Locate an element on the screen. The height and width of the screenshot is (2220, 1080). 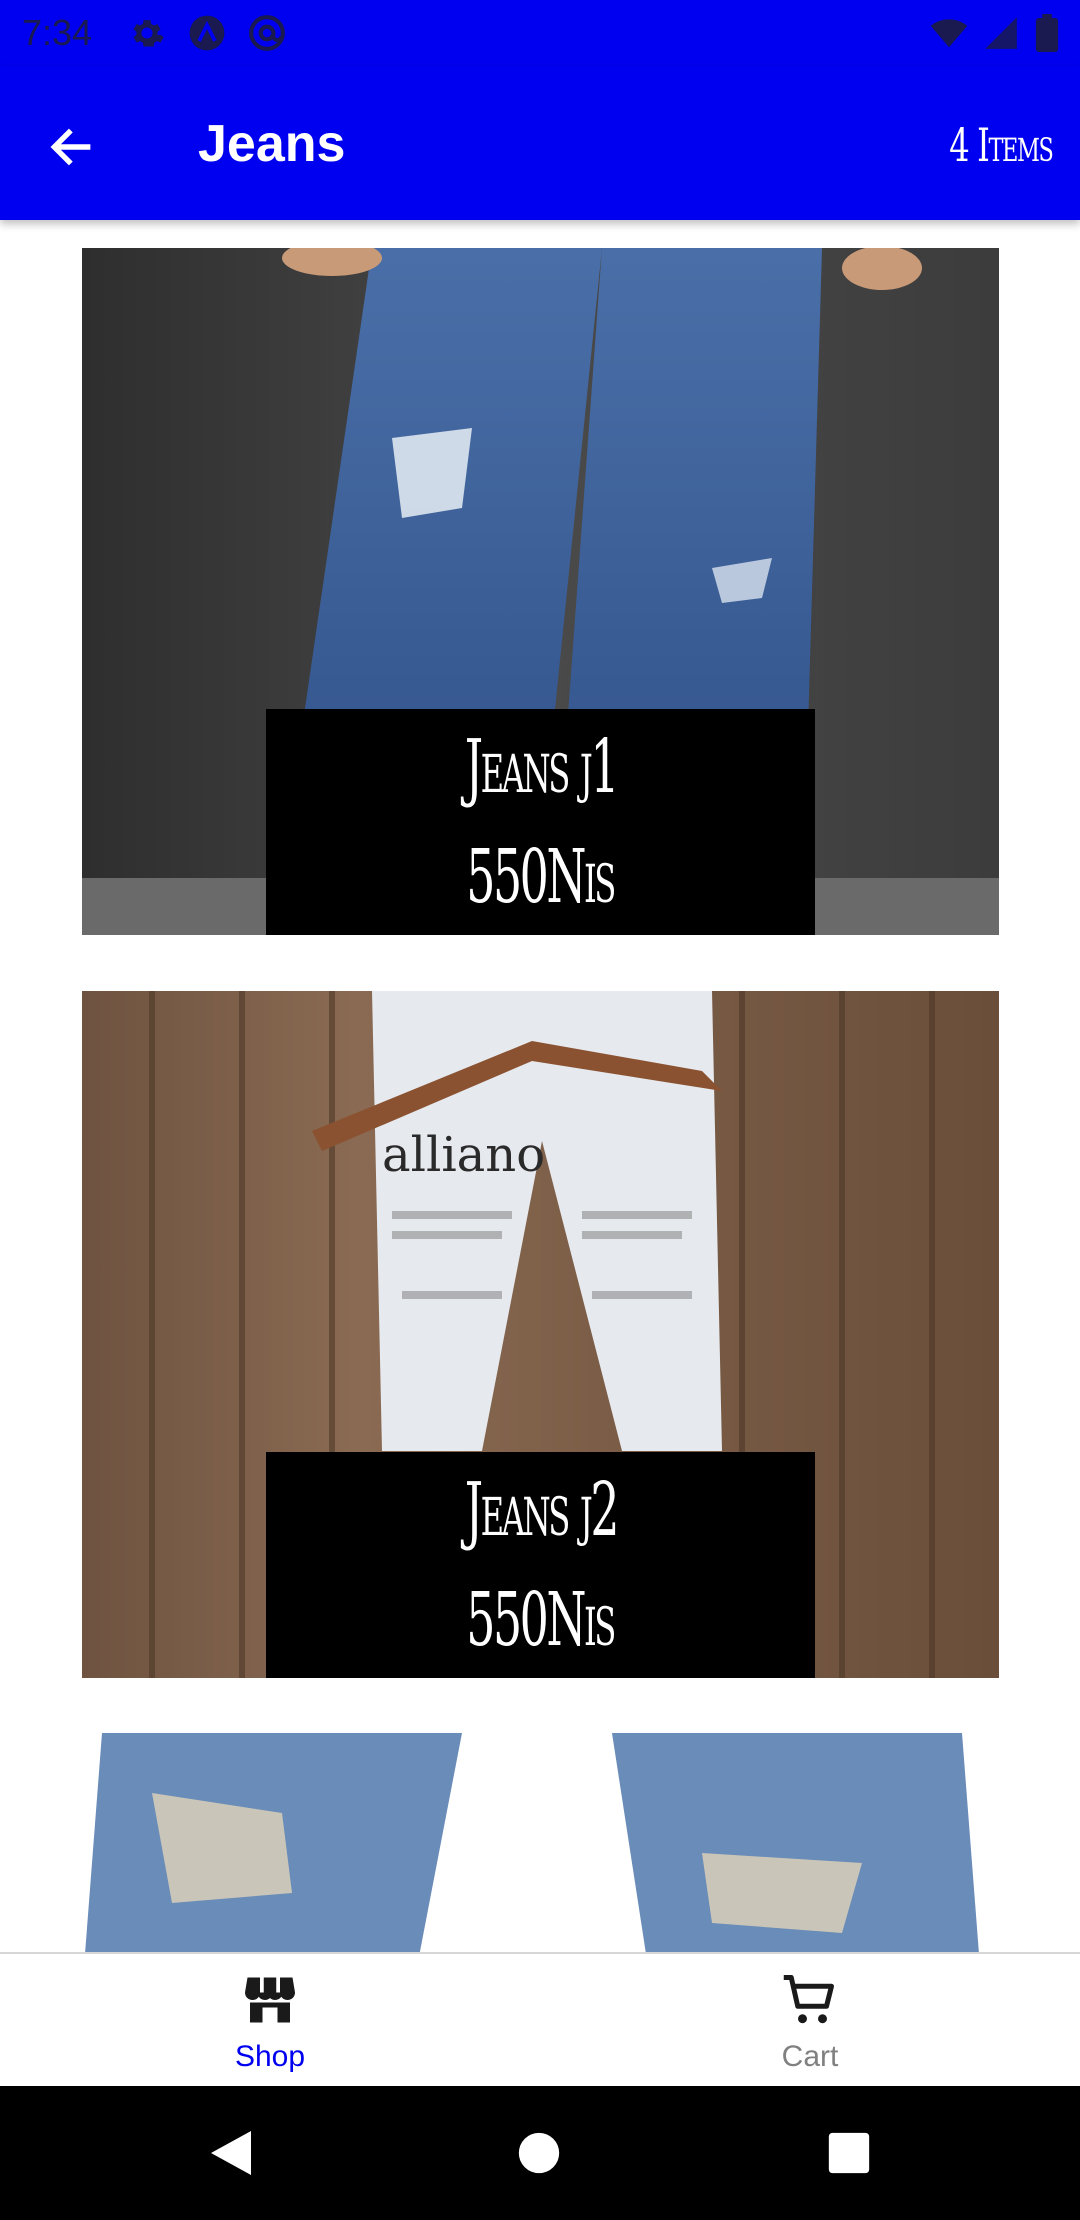
at-sign-icon is located at coordinates (267, 33).